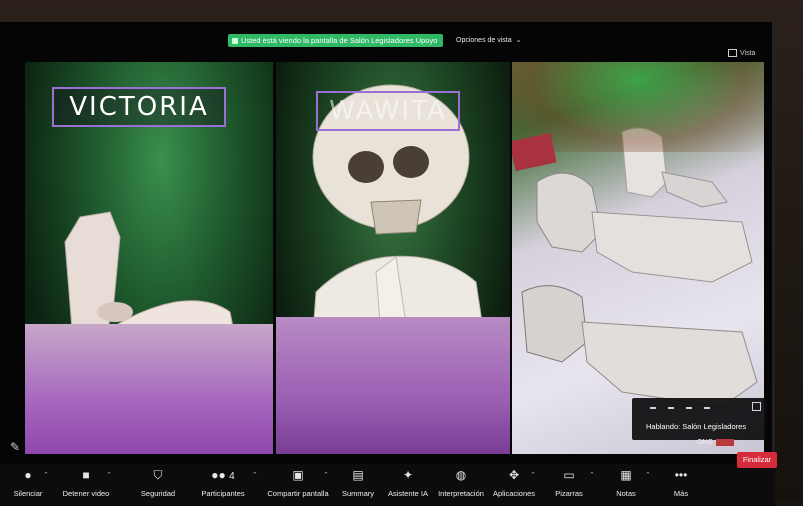 The image size is (803, 506). I want to click on speaking-indicator: Hablando: Salón Legisladores, so click(696, 426).